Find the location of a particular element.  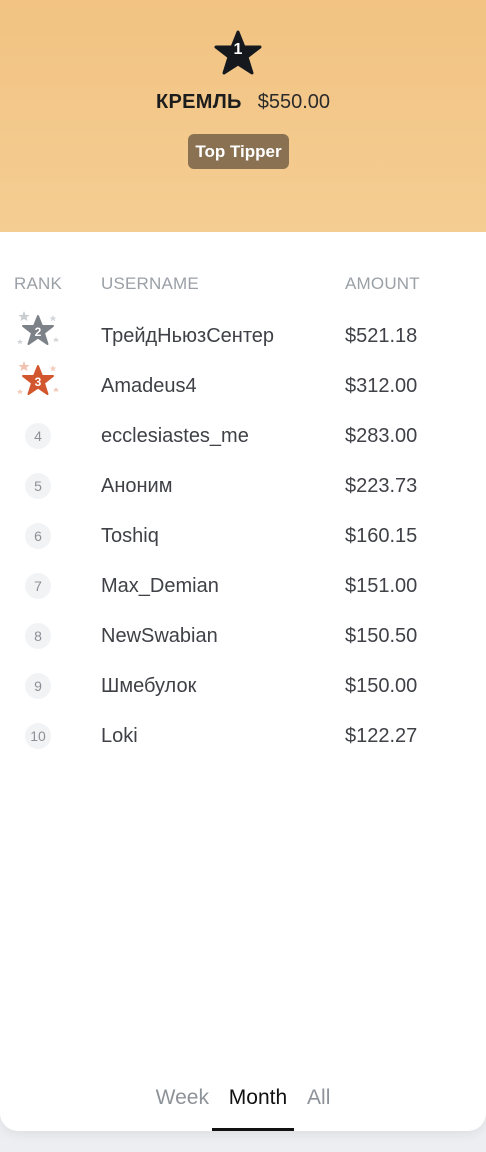

leaderboard-row: 7 Max_Demian $151.00 is located at coordinates (243, 598).